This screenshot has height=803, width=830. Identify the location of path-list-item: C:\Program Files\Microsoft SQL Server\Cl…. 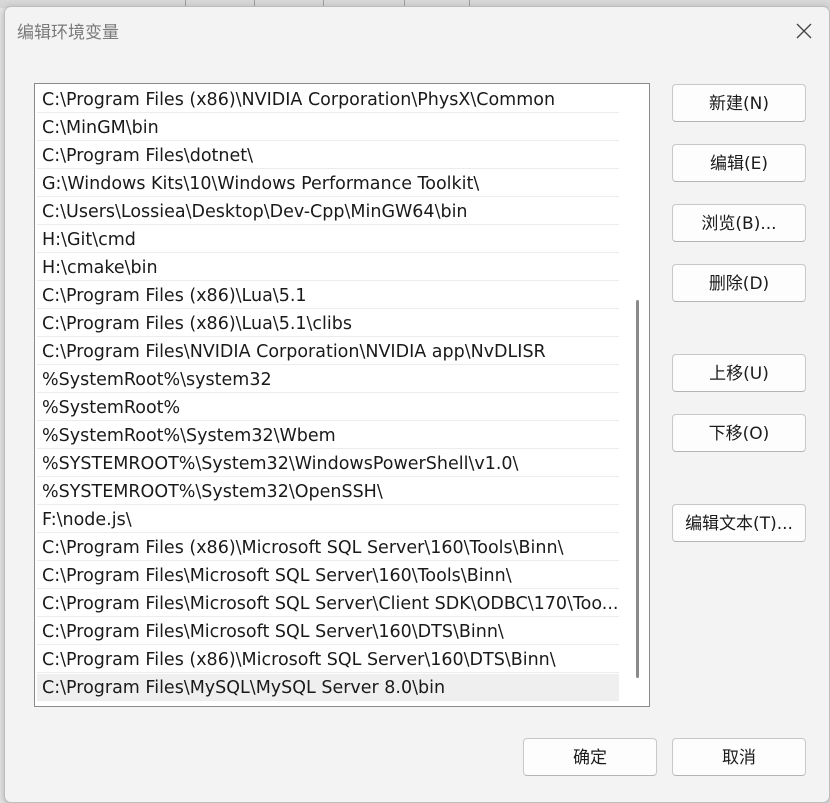
(328, 603).